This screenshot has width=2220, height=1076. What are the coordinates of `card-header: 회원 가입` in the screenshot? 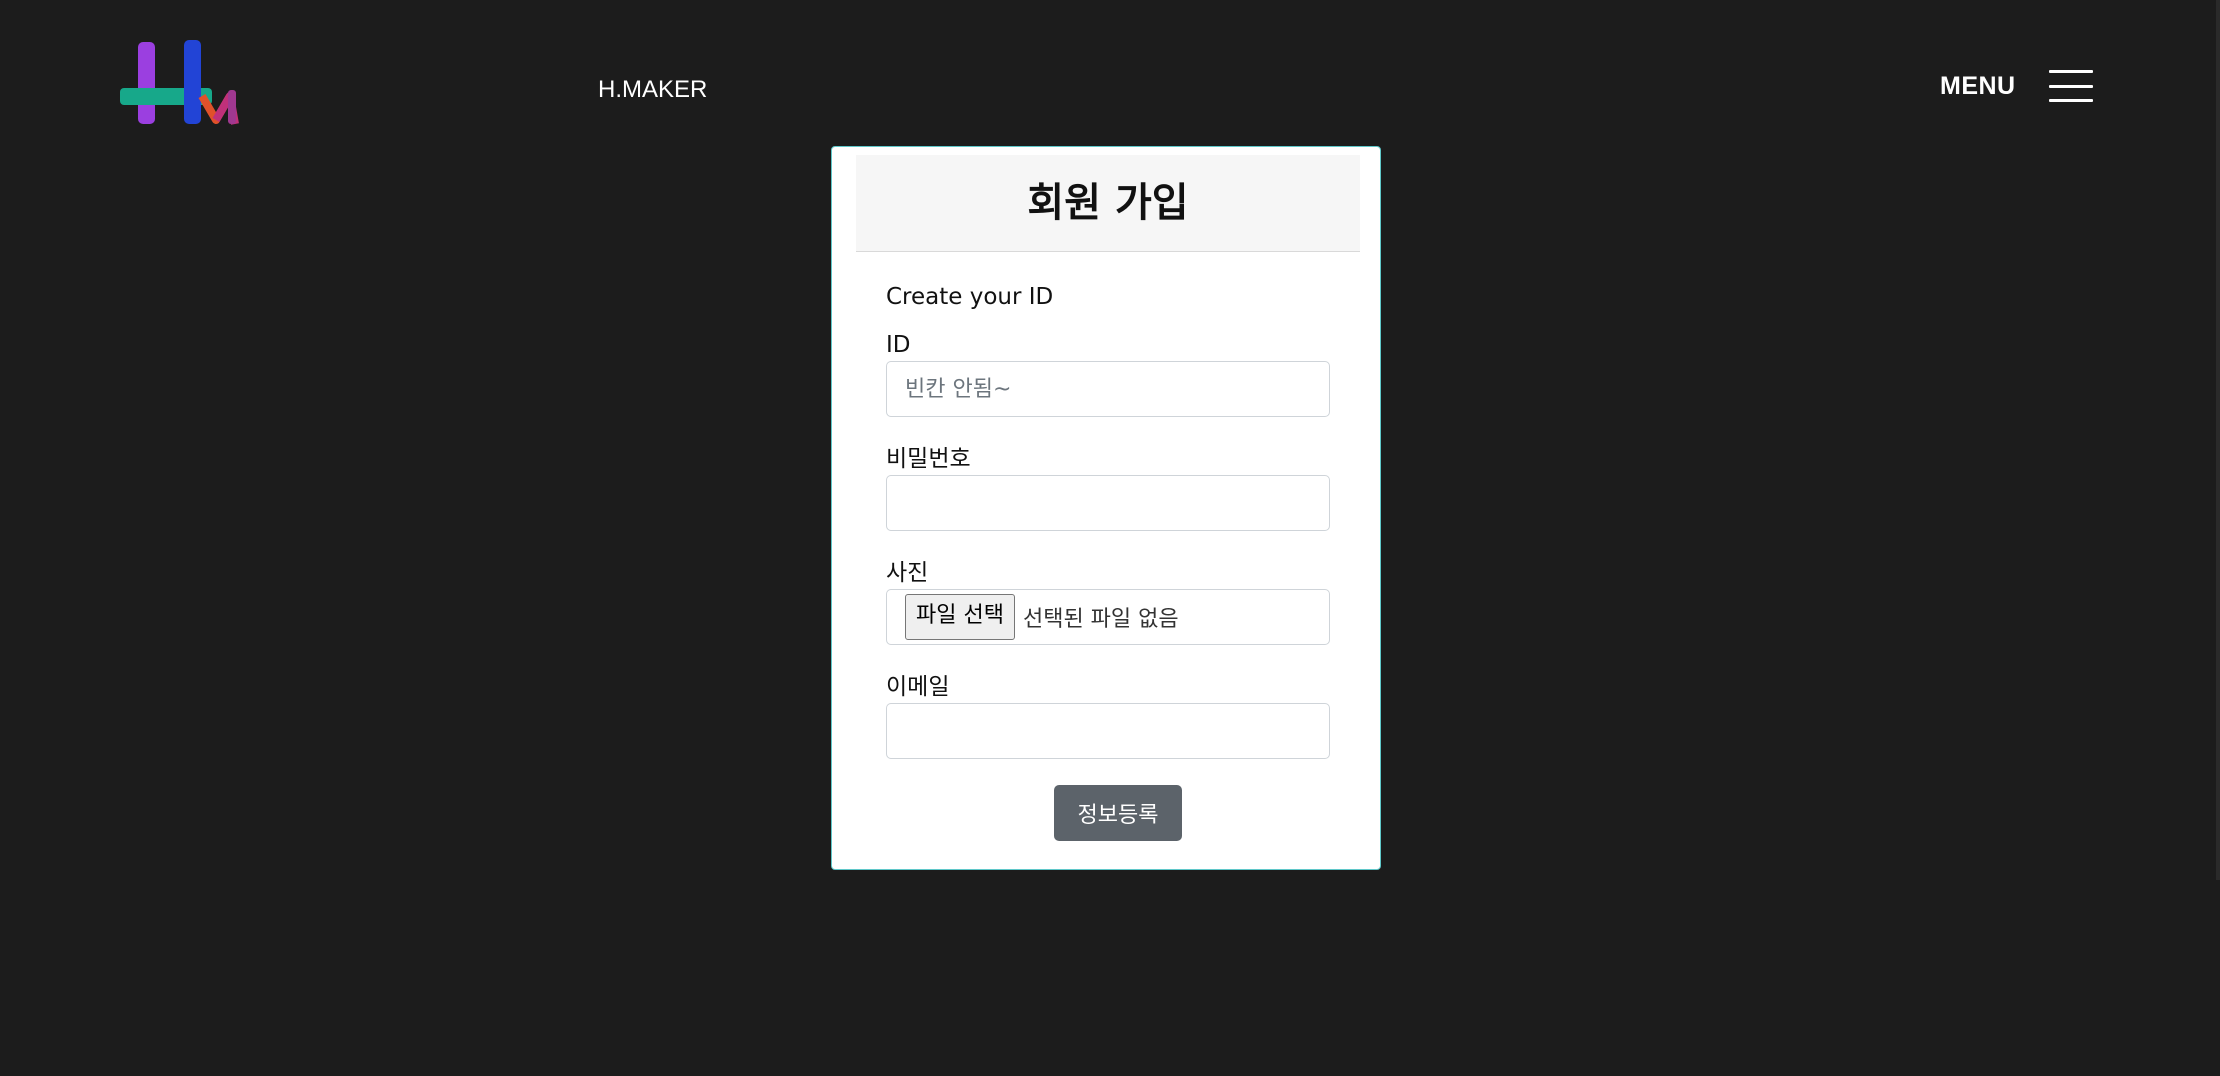 It's located at (1108, 203).